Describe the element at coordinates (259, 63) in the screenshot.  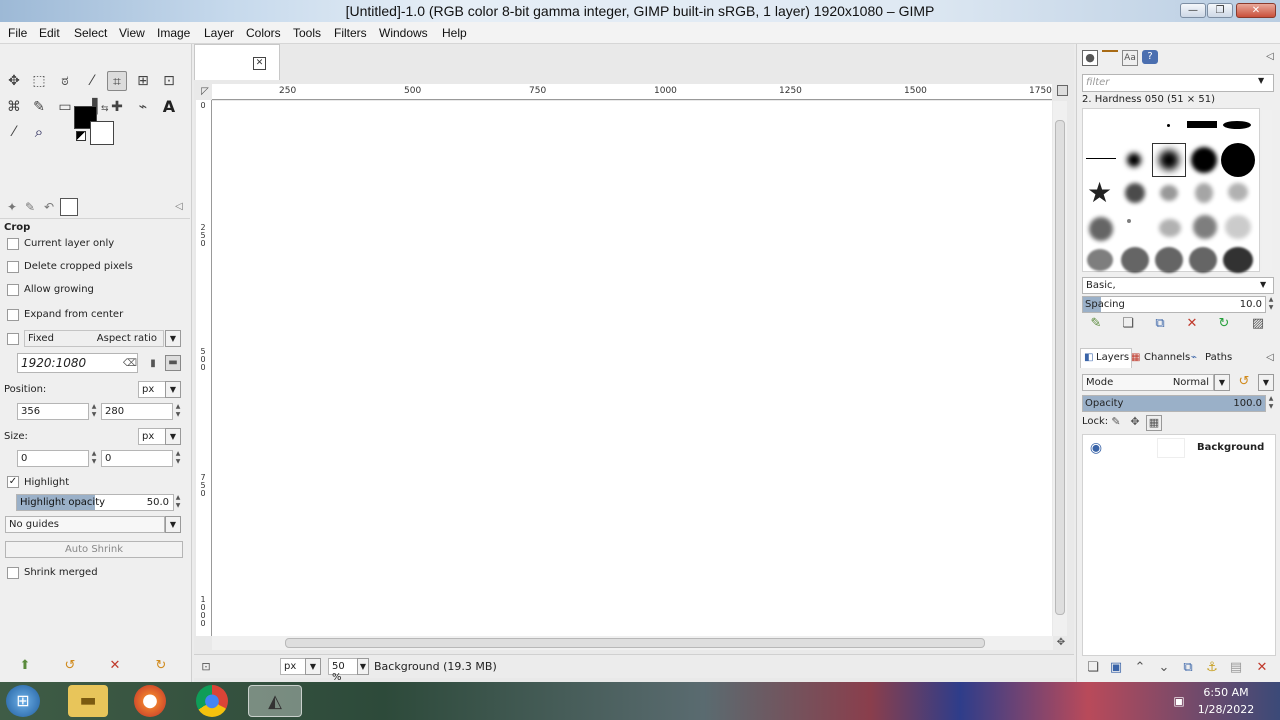
I see `close-image-icon: ✕` at that location.